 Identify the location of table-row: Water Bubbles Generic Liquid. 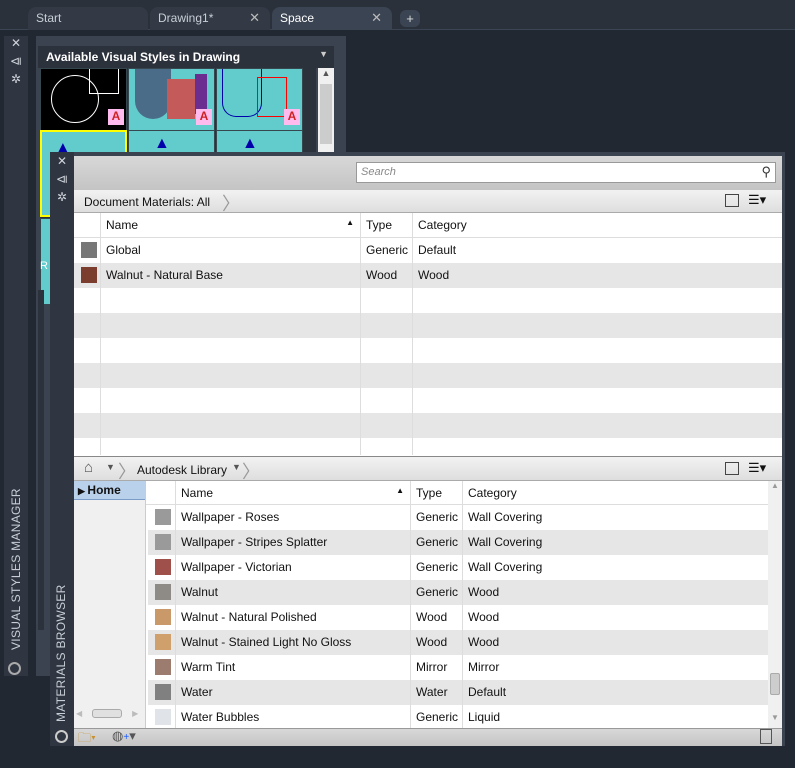
(458, 716).